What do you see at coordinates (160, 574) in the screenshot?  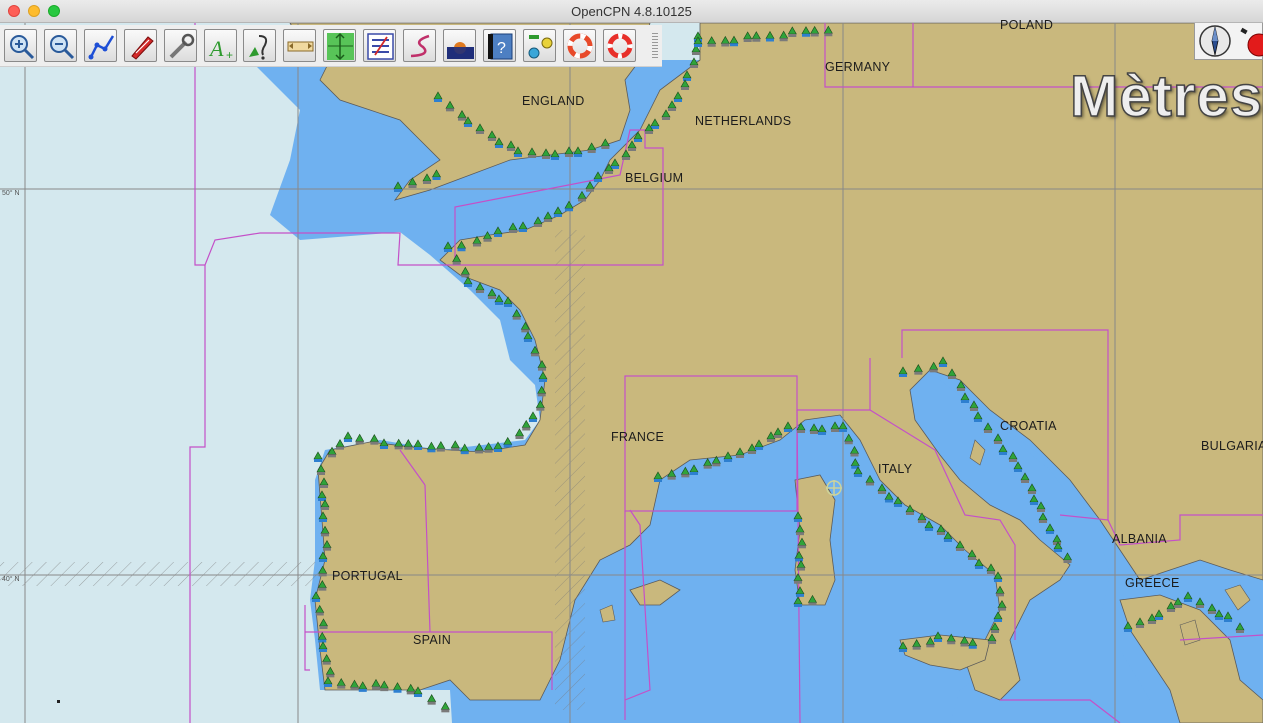 I see `hatched-parallel` at bounding box center [160, 574].